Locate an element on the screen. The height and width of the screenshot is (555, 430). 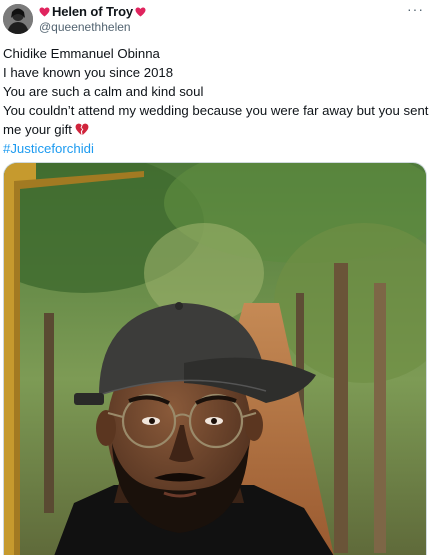
tweet-line: Chidike Emmanuel Obinna is located at coordinates (81, 53).